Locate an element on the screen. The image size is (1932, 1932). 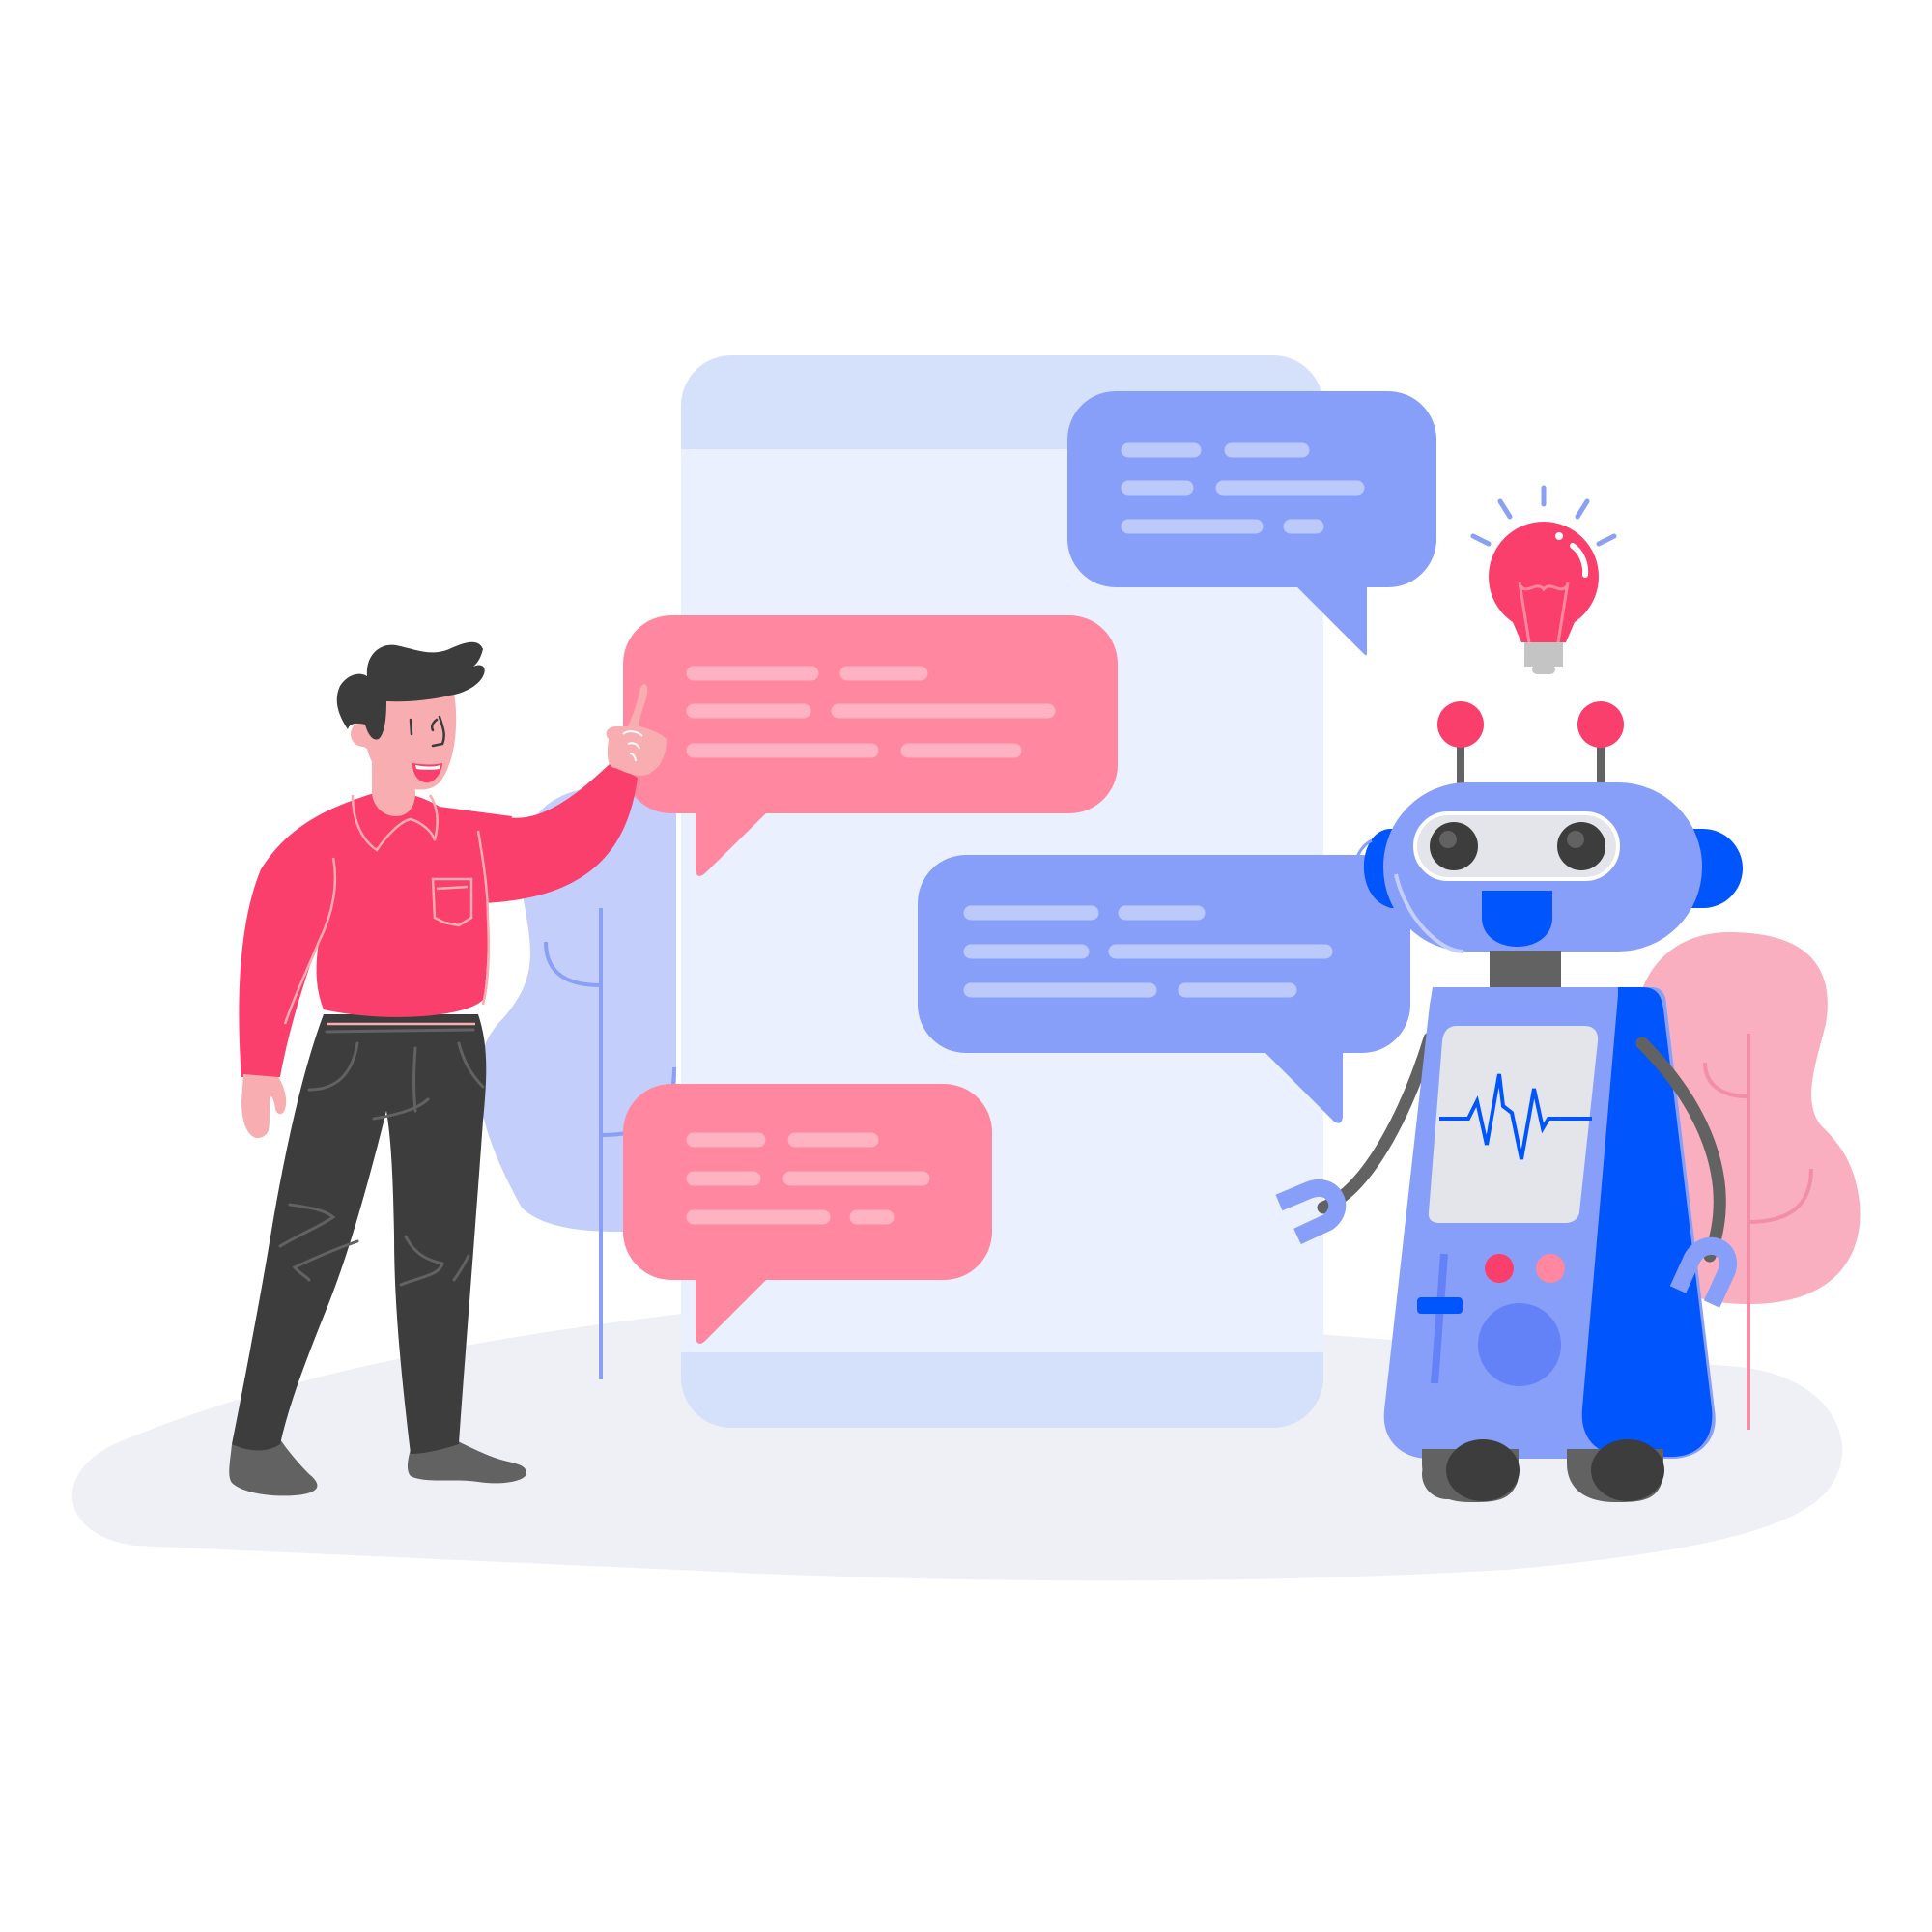
robot-eye-left is located at coordinates (1454, 846).